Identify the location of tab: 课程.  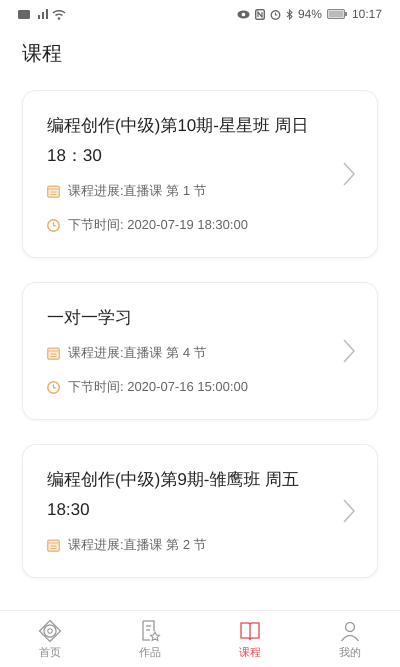
(250, 639).